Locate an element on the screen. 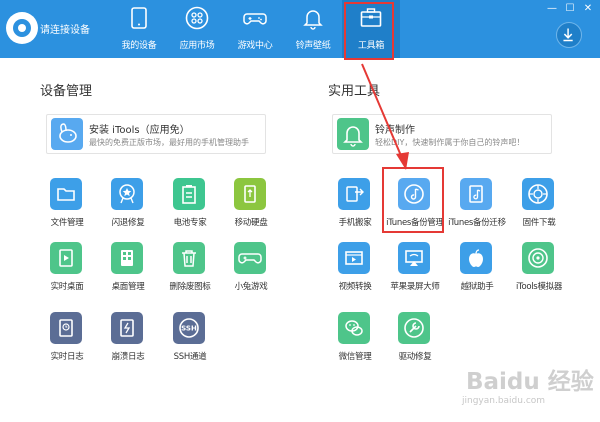 The image size is (600, 422). nav-toolbox: 工具箱 is located at coordinates (371, 30).